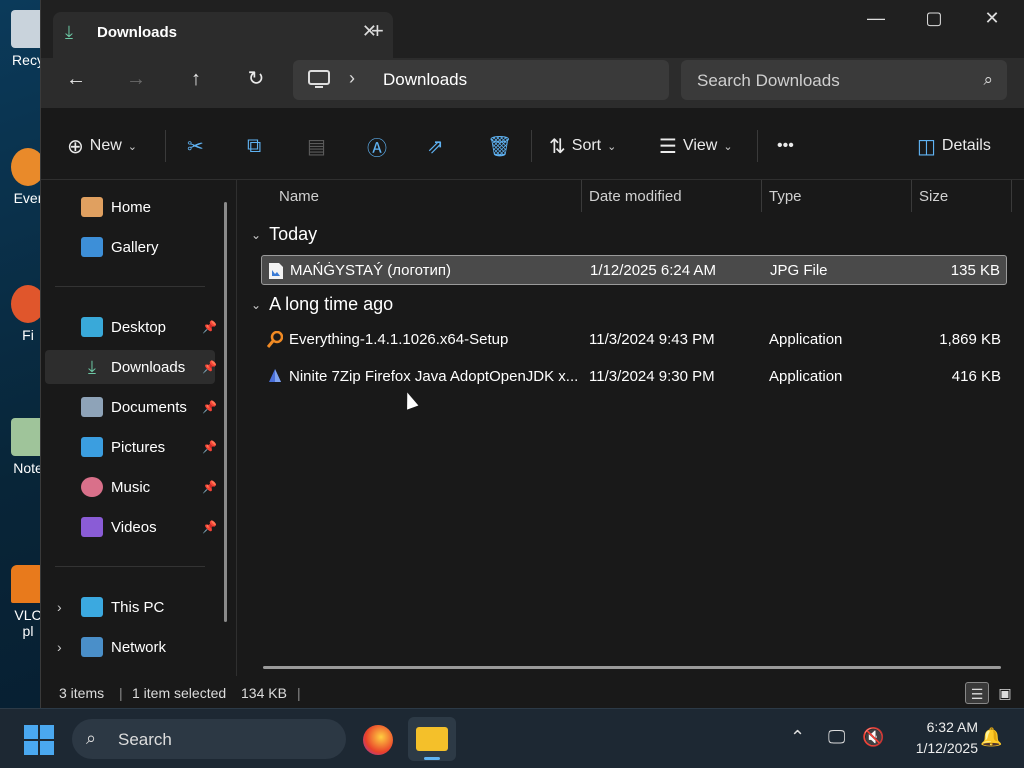 This screenshot has height=768, width=1024. I want to click on notification-bell-icon: 🔔, so click(991, 737).